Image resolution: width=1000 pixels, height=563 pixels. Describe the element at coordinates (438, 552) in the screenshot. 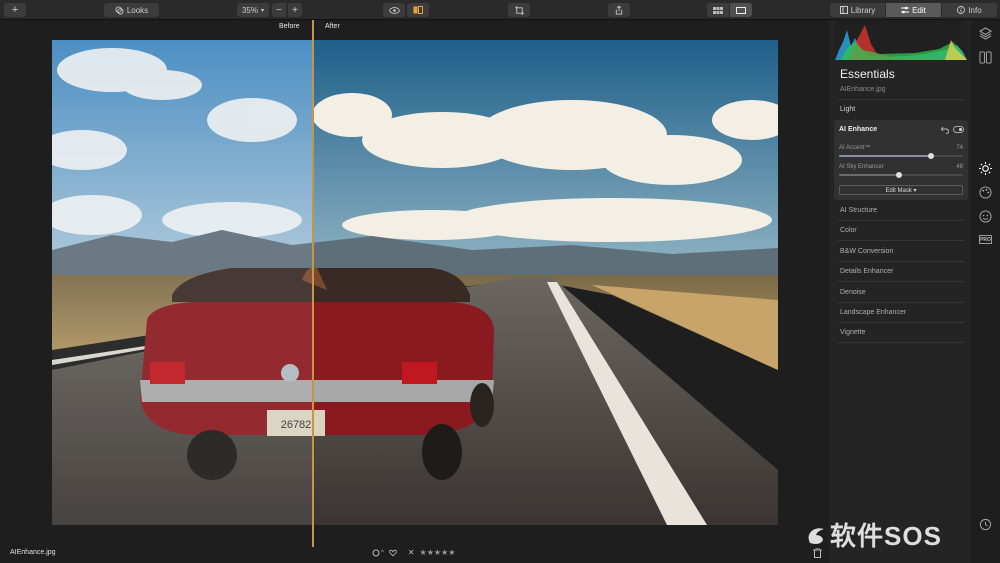

I see `rating-stars: ★★★★★` at that location.